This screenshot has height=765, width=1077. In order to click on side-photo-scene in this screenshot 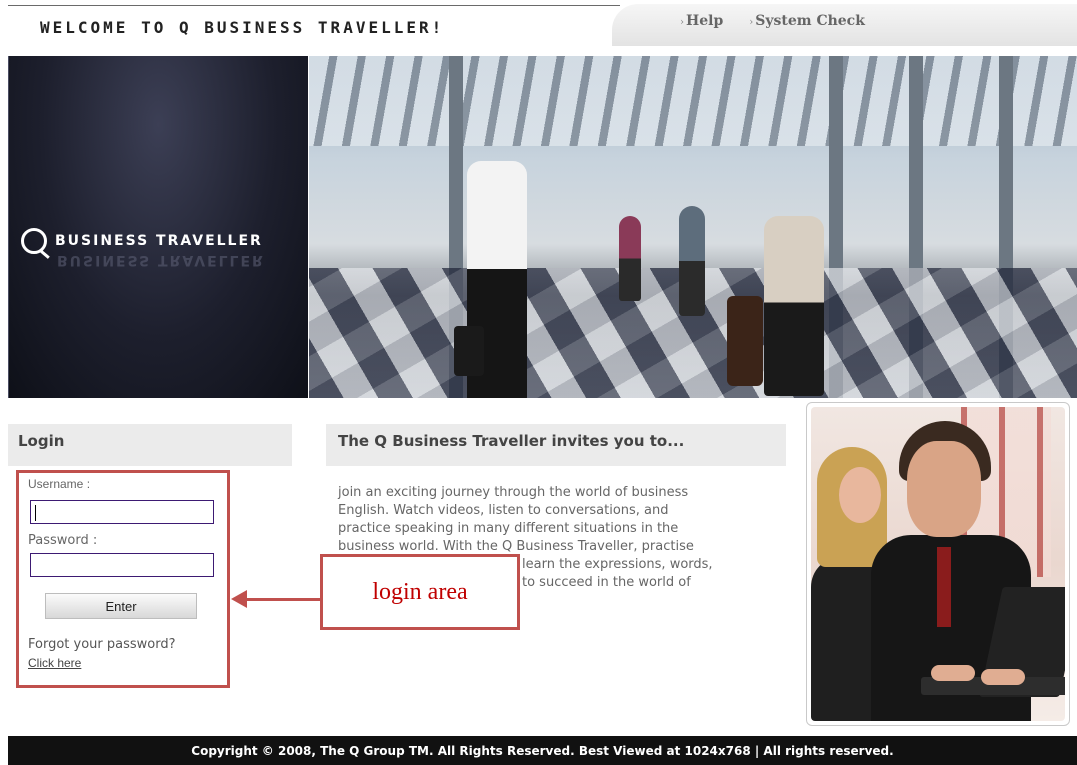, I will do `click(938, 564)`.